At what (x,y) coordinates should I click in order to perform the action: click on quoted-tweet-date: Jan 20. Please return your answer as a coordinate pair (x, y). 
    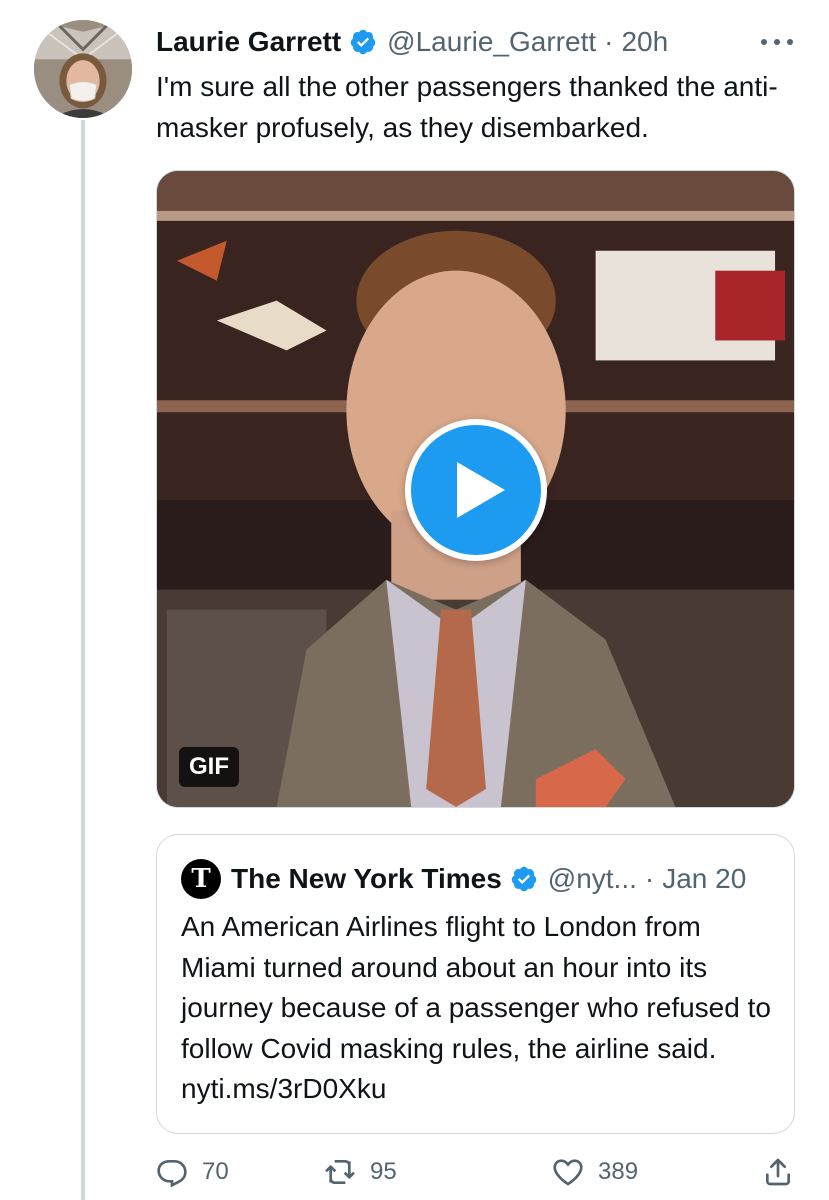
    Looking at the image, I should click on (704, 879).